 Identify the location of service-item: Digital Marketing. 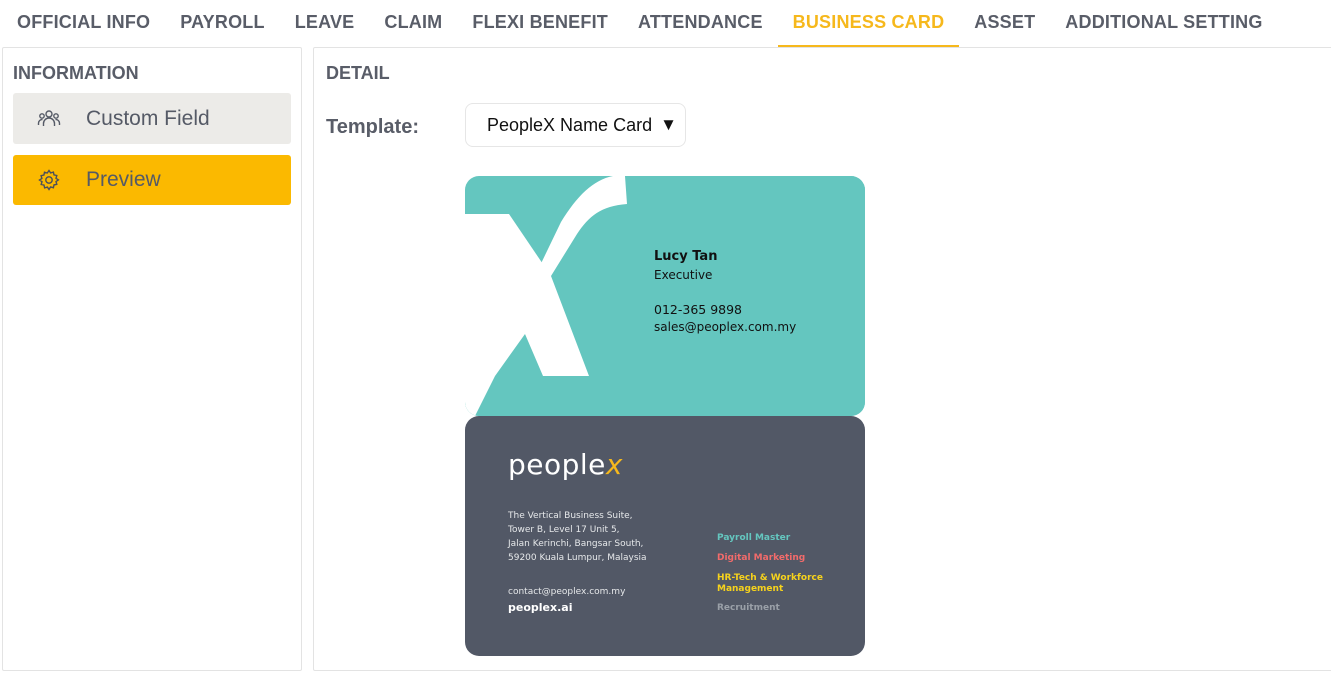
(761, 558).